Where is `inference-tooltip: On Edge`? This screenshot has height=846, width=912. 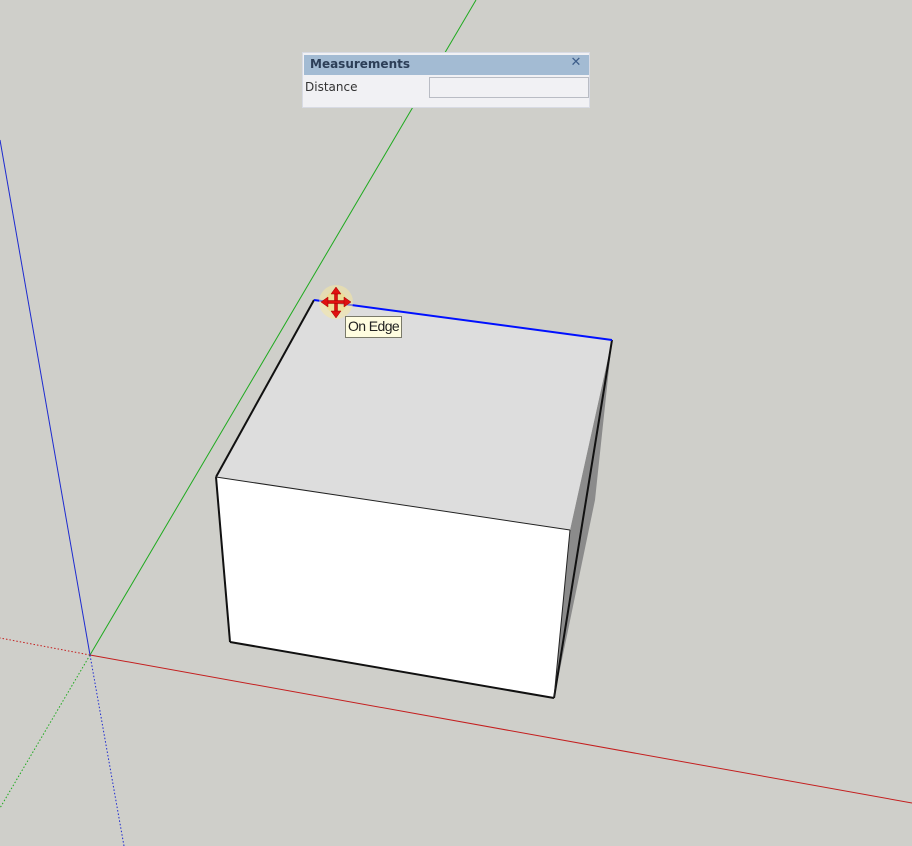 inference-tooltip: On Edge is located at coordinates (374, 327).